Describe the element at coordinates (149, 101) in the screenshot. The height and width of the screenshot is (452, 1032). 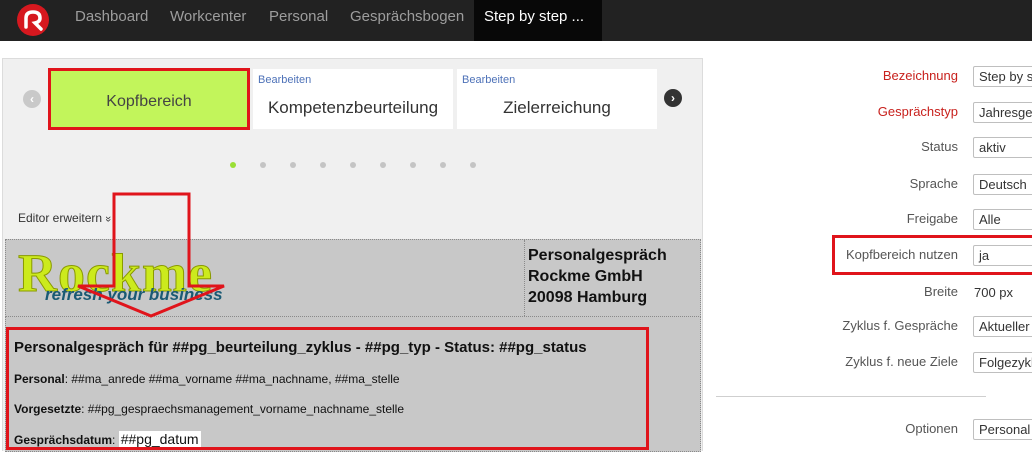
I see `section-card-title: Kopfbereich` at that location.